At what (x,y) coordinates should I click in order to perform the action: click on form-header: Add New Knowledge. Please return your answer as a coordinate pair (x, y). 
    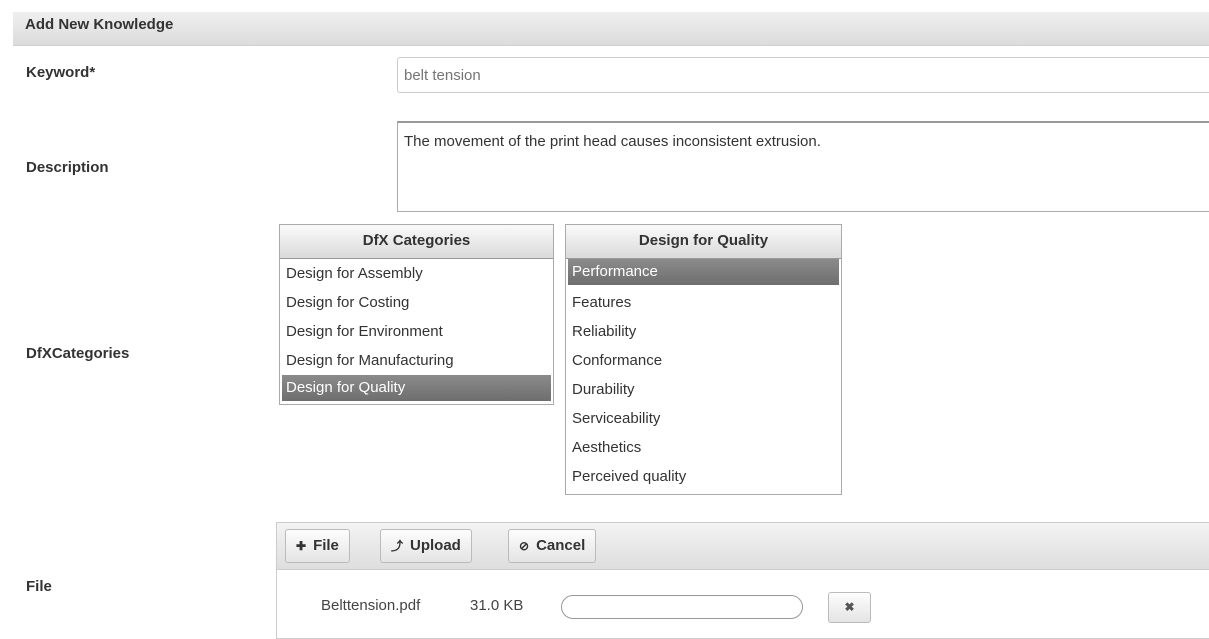
    Looking at the image, I should click on (611, 29).